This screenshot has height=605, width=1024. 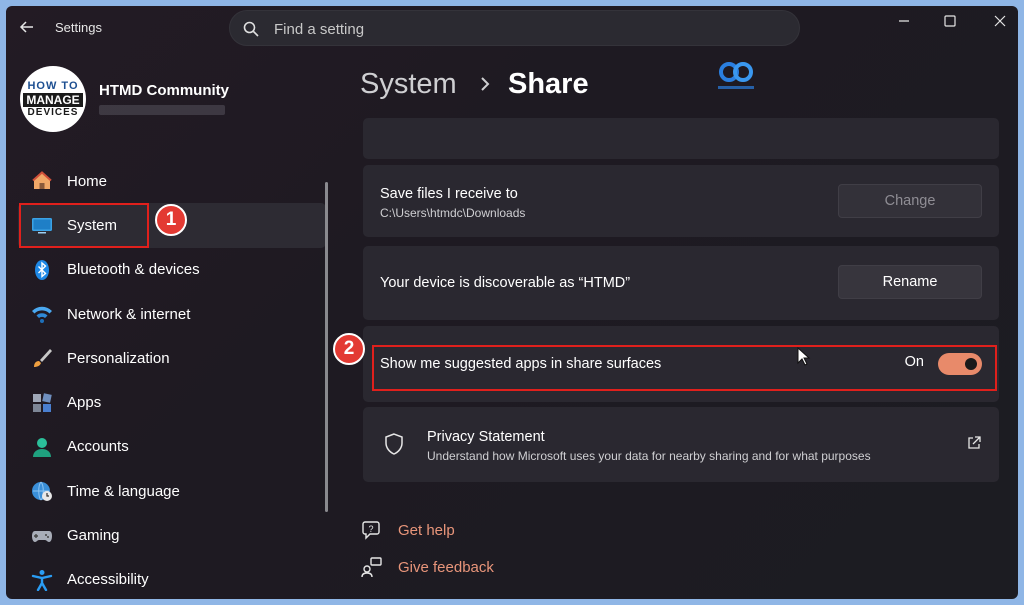 I want to click on sidebar-item-label: Home, so click(x=87, y=181).